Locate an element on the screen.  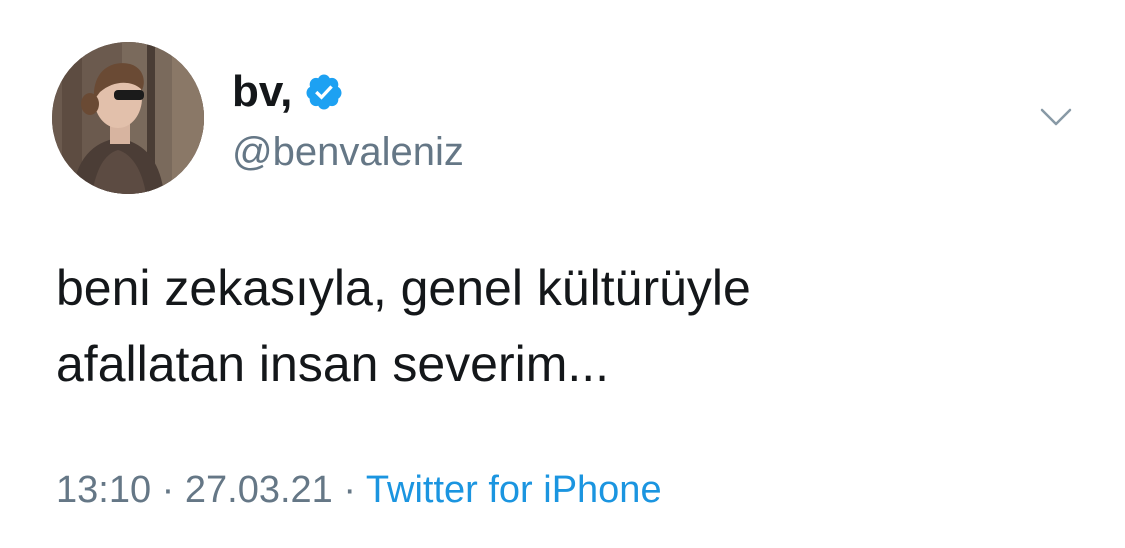
tweet-source-link: Twitter for iPhone is located at coordinates (514, 490).